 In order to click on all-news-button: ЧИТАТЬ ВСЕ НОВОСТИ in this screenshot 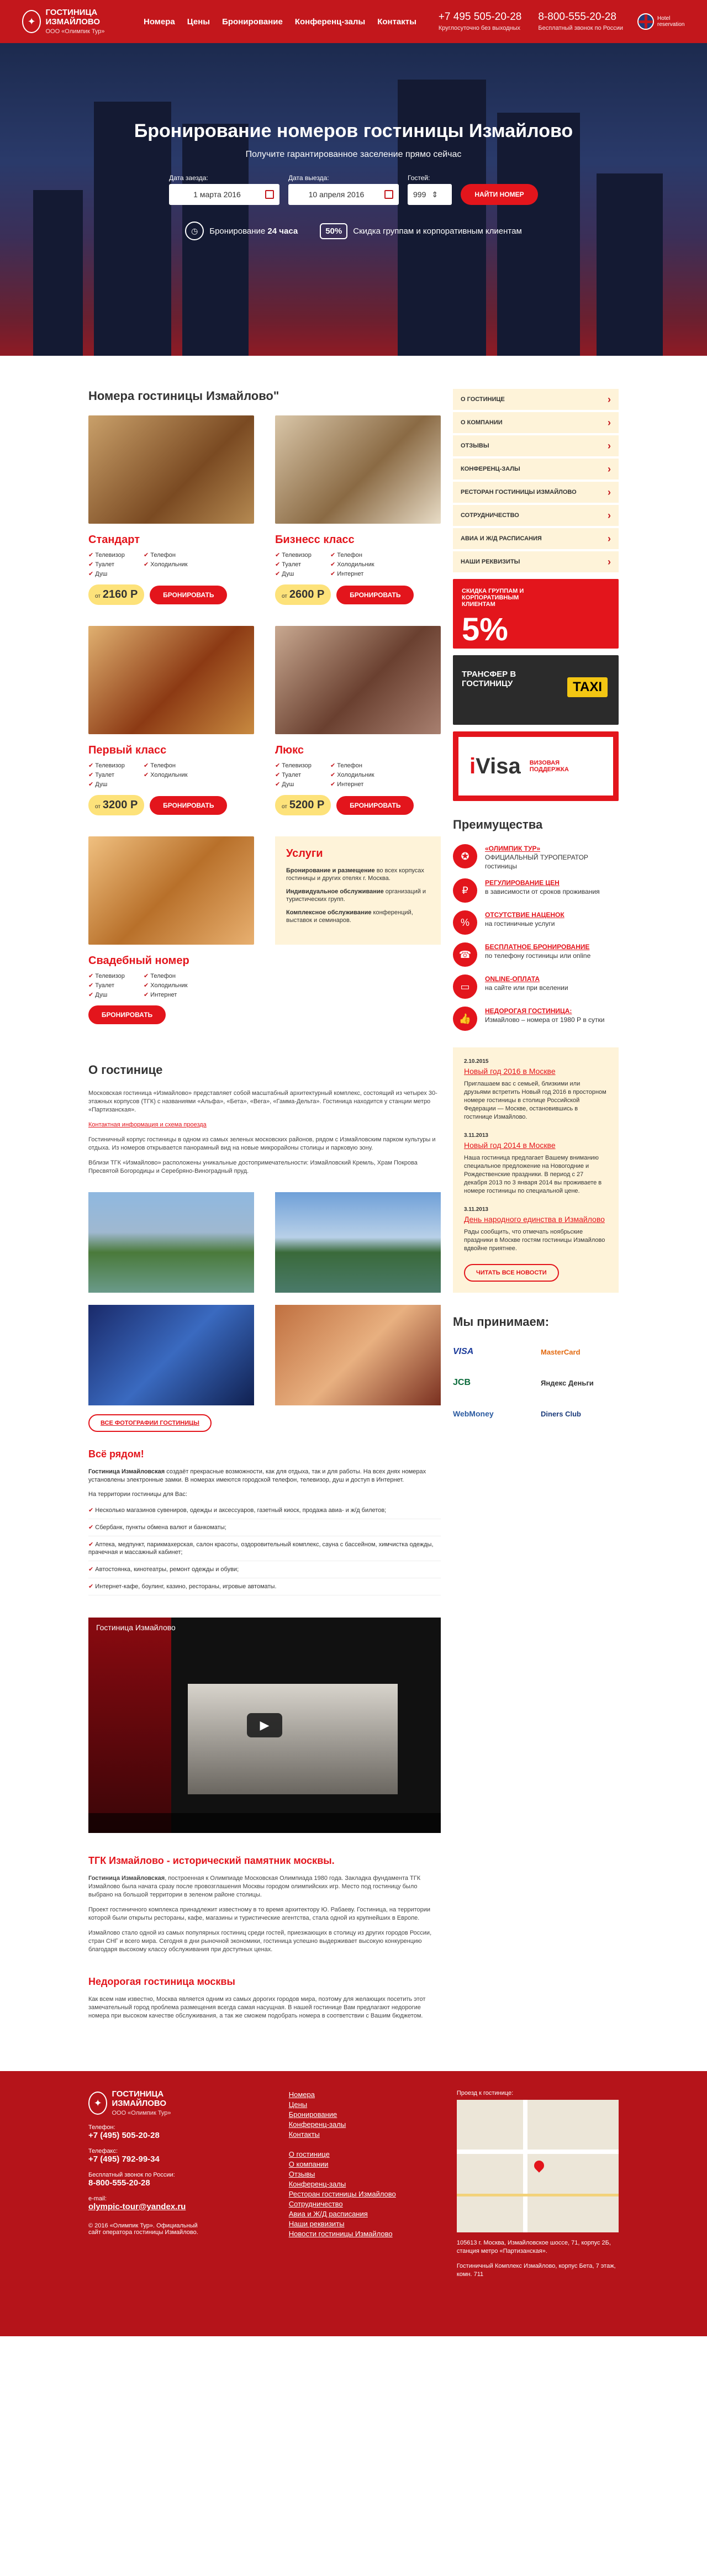, I will do `click(511, 1273)`.